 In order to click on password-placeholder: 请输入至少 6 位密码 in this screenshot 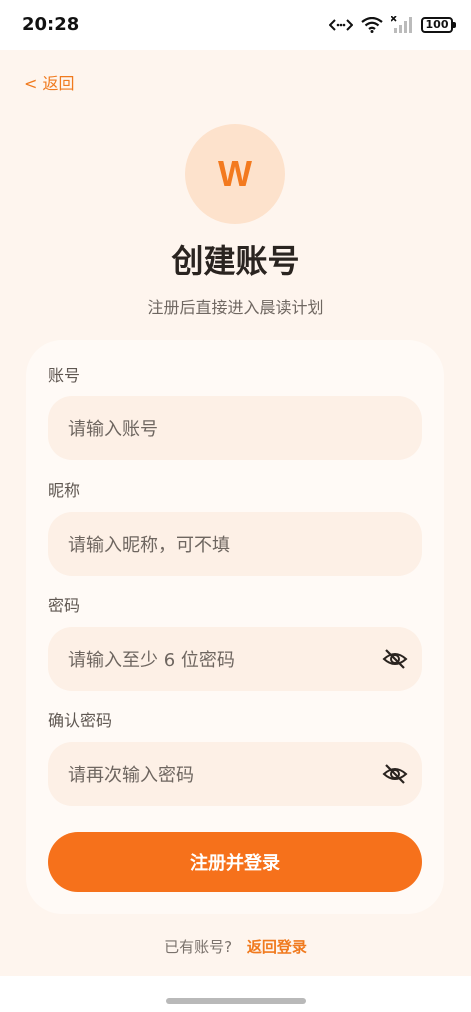, I will do `click(151, 660)`.